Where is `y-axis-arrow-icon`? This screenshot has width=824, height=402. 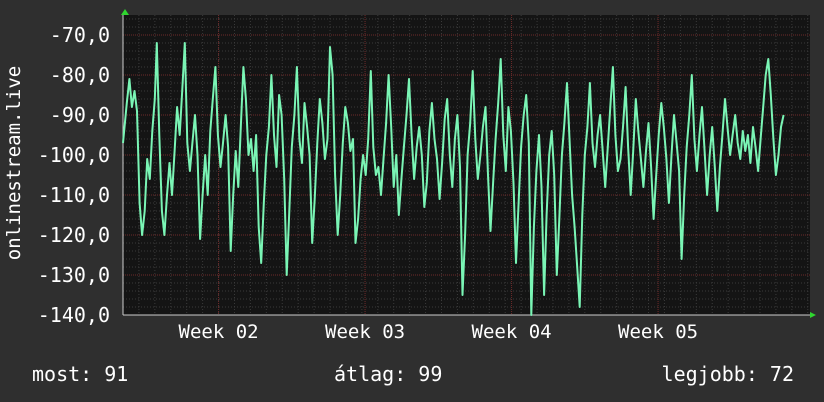 y-axis-arrow-icon is located at coordinates (125, 12).